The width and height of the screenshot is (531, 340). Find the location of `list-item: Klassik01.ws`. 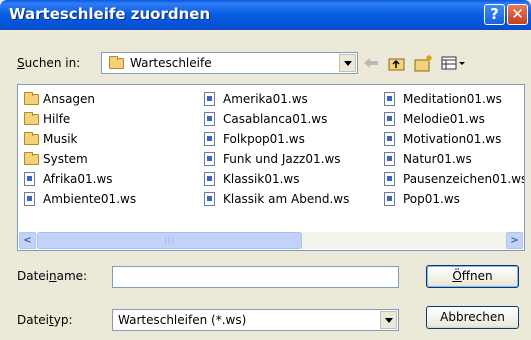

list-item: Klassik01.ws is located at coordinates (276, 179).